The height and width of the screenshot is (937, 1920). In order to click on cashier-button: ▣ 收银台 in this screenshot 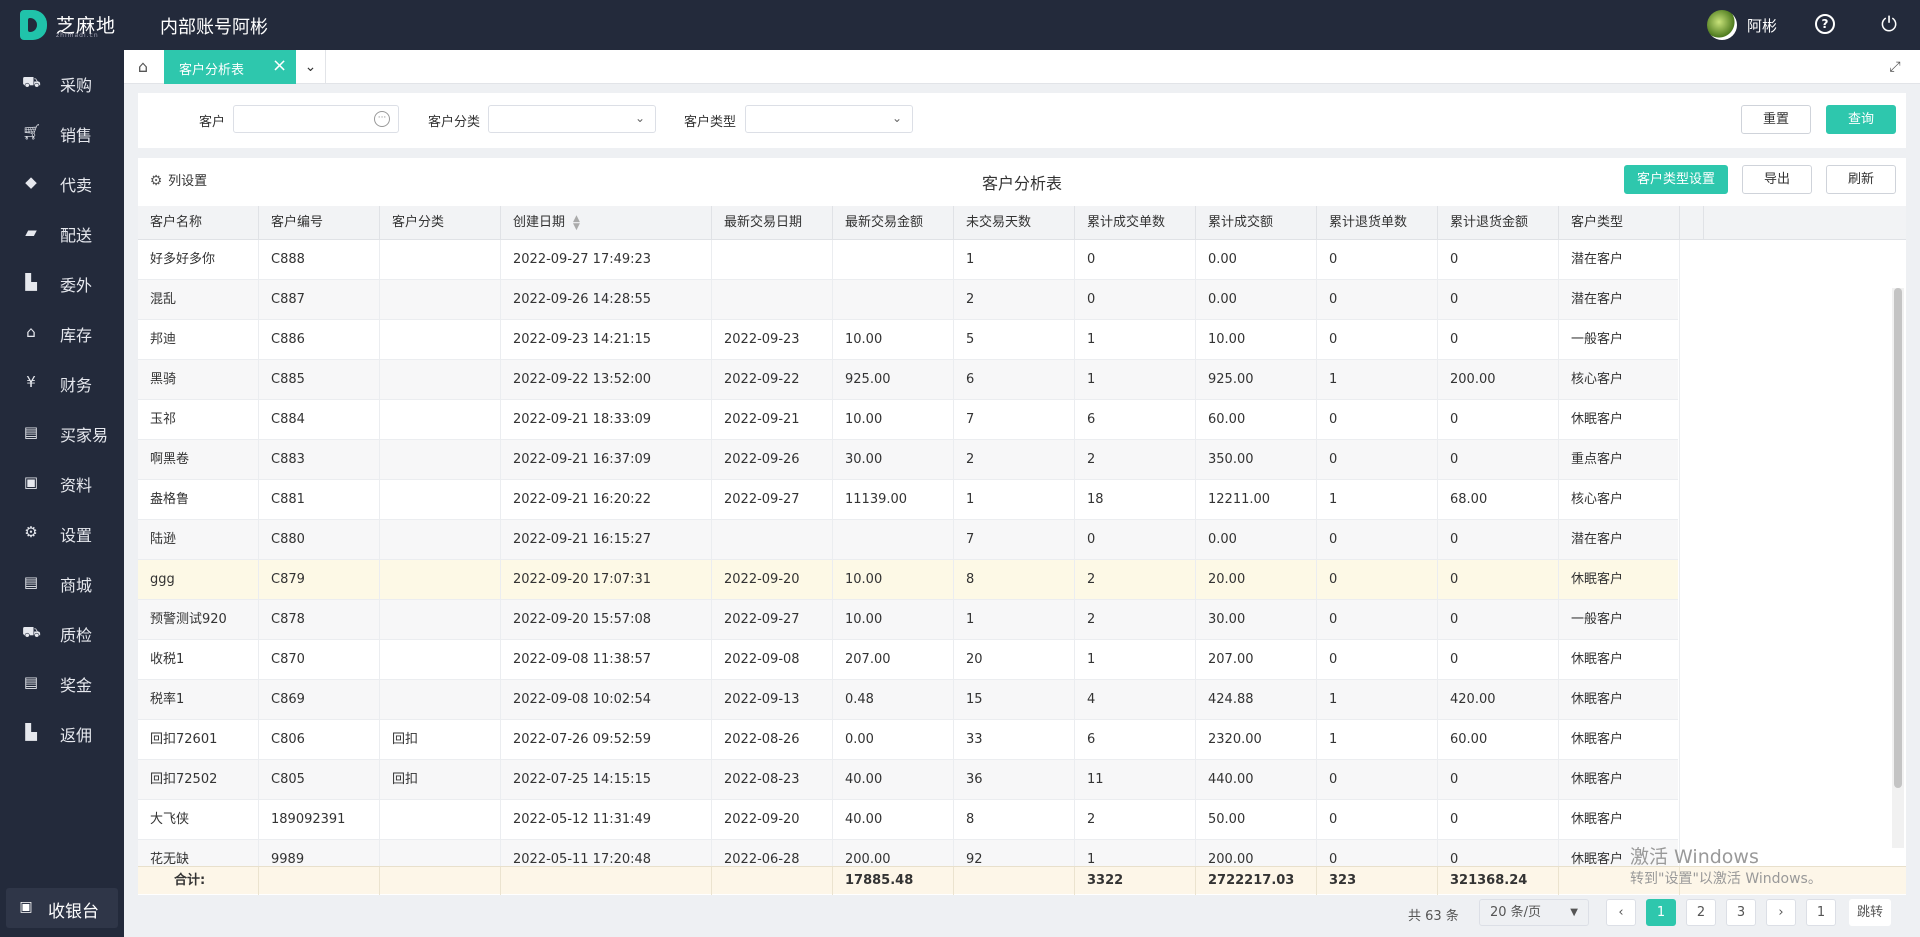, I will do `click(62, 908)`.